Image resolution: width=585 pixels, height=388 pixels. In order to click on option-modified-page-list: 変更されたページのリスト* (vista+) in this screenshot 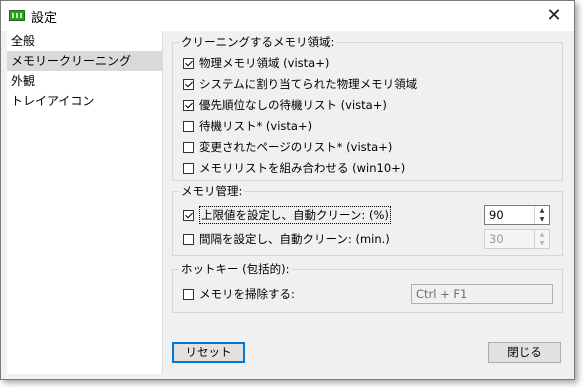, I will do `click(287, 147)`.